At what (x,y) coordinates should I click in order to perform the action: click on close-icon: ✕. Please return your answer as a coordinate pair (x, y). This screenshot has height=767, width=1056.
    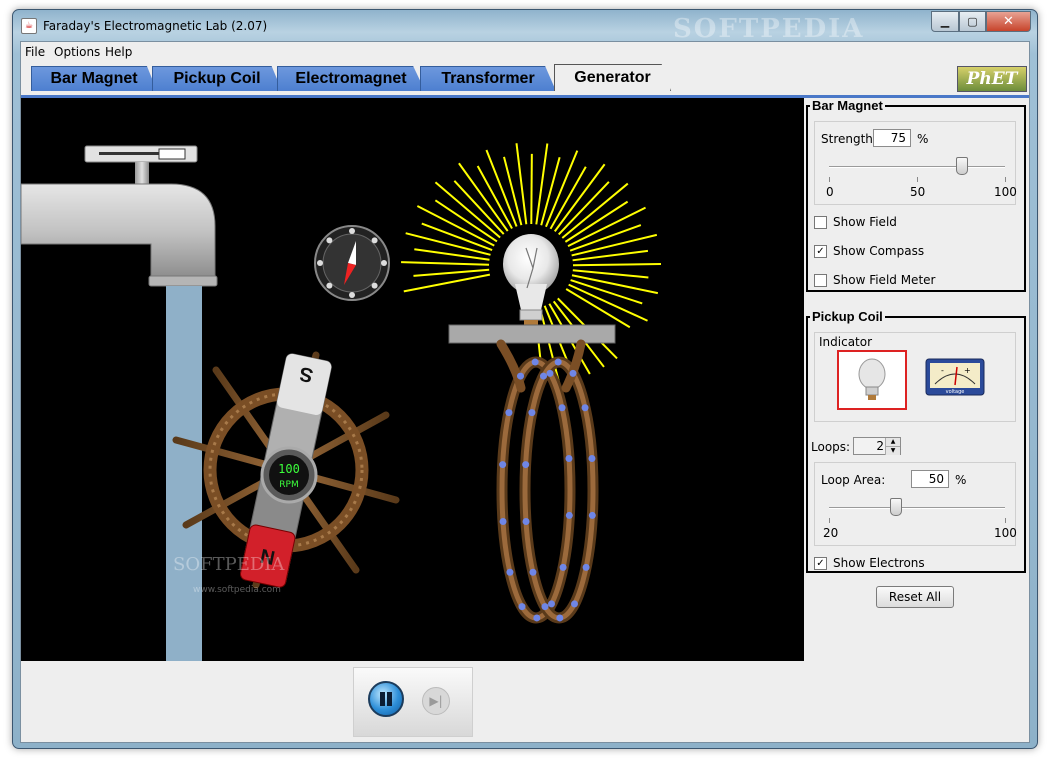
    Looking at the image, I should click on (1008, 21).